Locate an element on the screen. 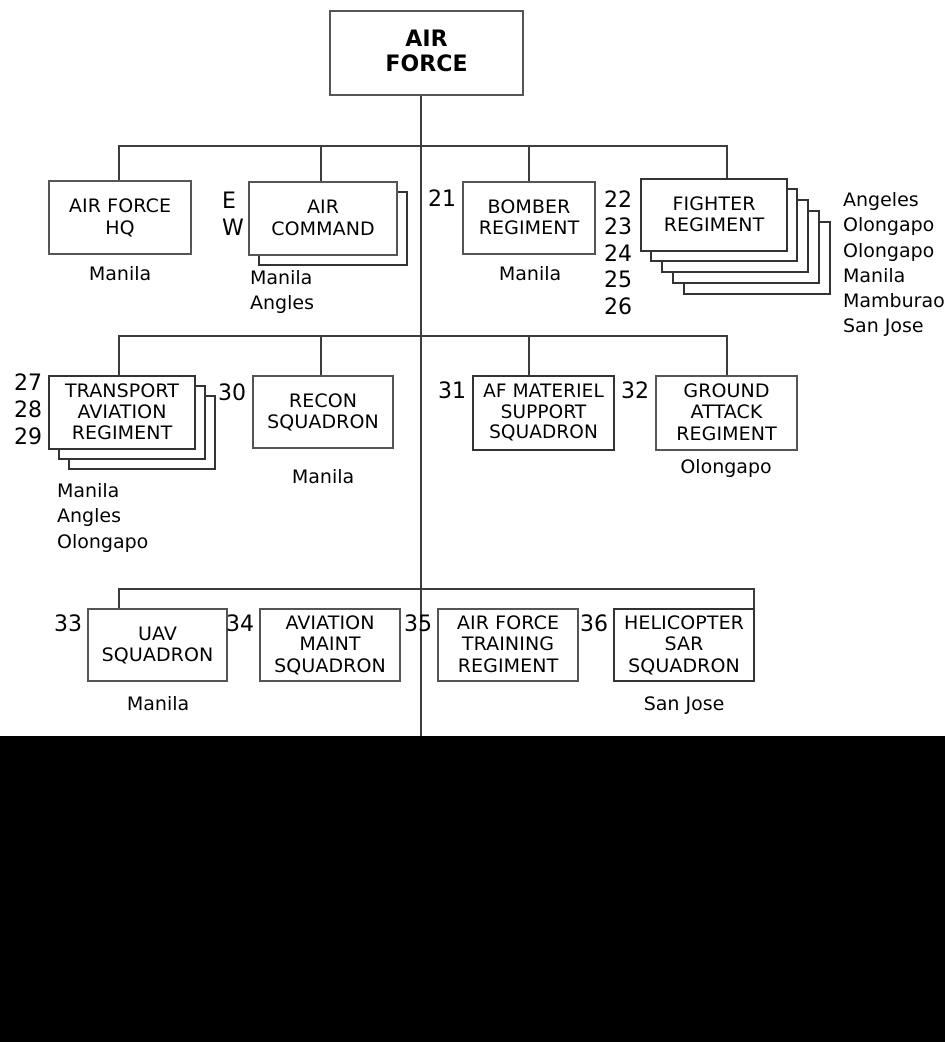  node-fighter-regiment: FIGHTER REGIMENT is located at coordinates (714, 215).